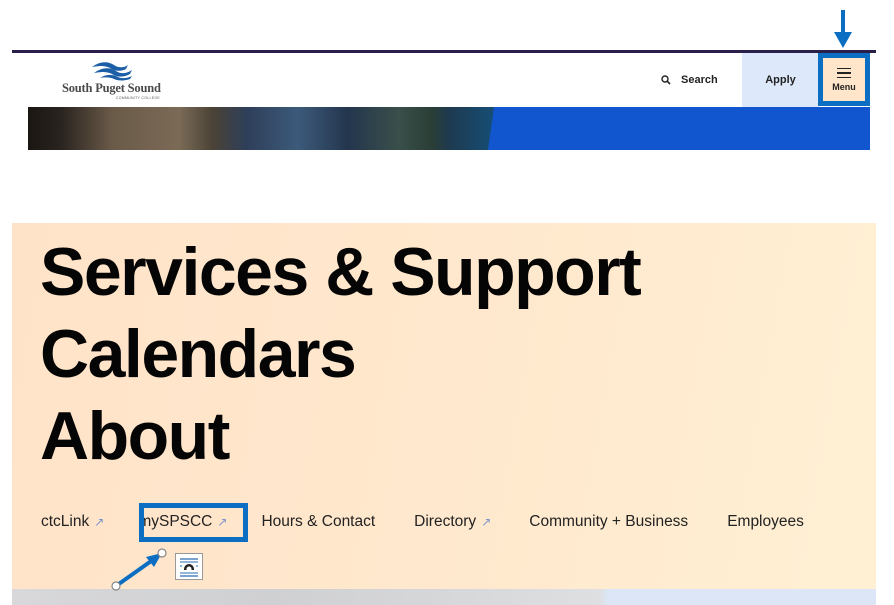 The image size is (894, 605). I want to click on logo-name: South Puget Sound, so click(111, 88).